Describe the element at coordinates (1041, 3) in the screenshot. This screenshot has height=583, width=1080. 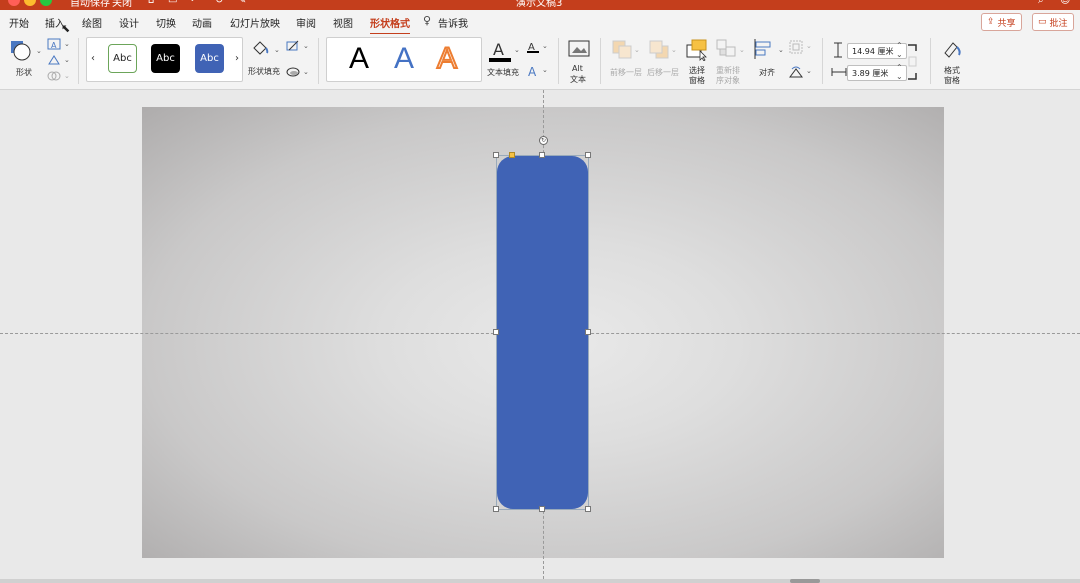
I see `search-icon: ⌕` at that location.